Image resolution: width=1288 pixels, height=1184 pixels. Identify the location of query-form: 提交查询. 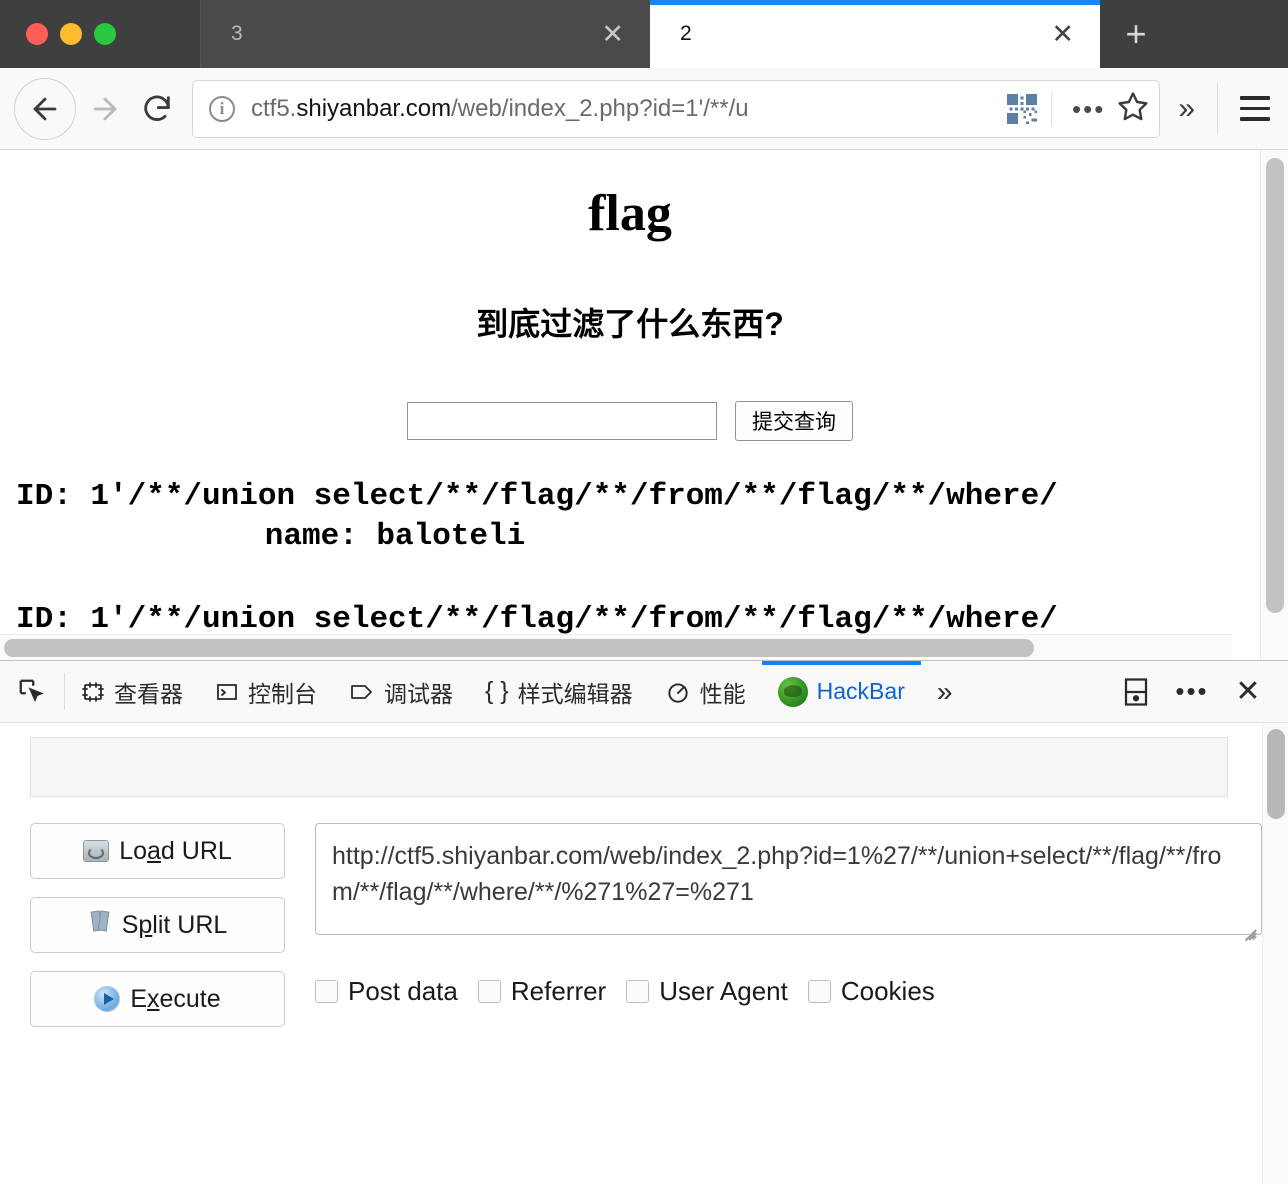
(630, 421).